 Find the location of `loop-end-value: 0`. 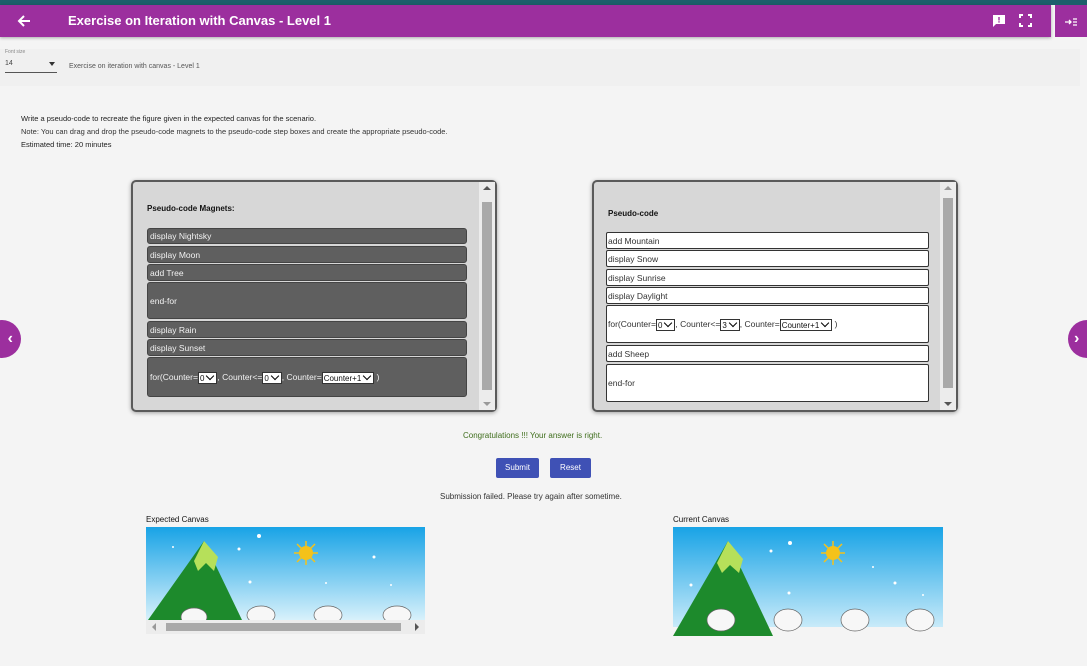

loop-end-value: 0 is located at coordinates (266, 378).